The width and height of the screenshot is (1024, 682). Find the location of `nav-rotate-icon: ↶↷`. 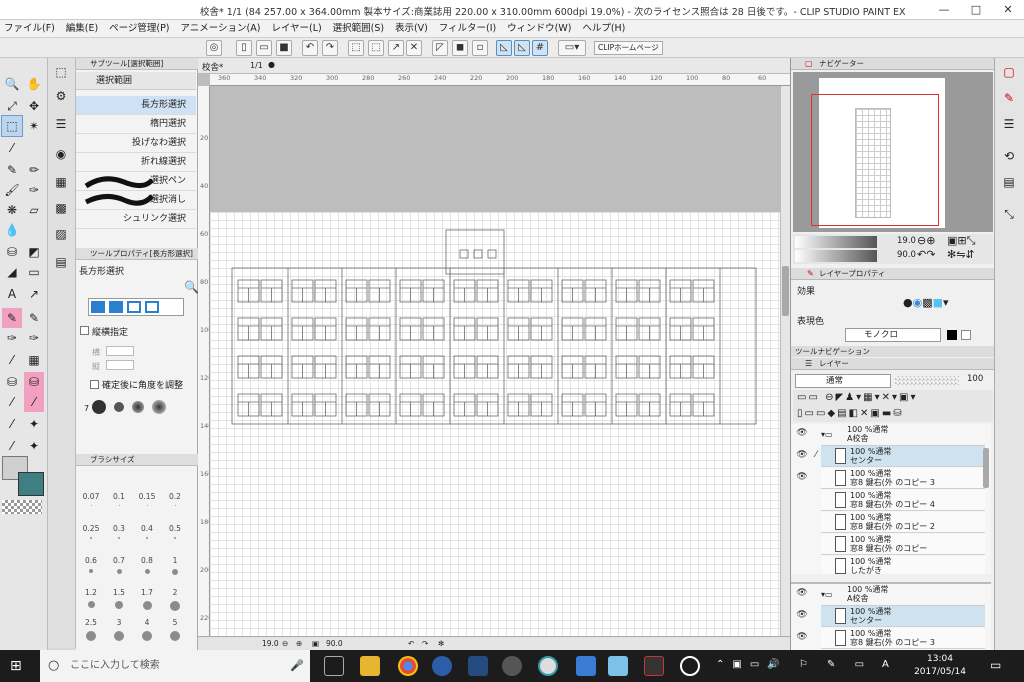

nav-rotate-icon: ↶↷ is located at coordinates (926, 254).